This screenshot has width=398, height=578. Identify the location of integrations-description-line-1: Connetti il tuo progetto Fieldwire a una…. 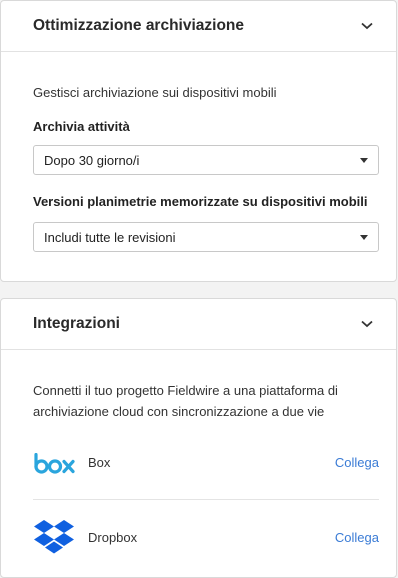
(185, 390).